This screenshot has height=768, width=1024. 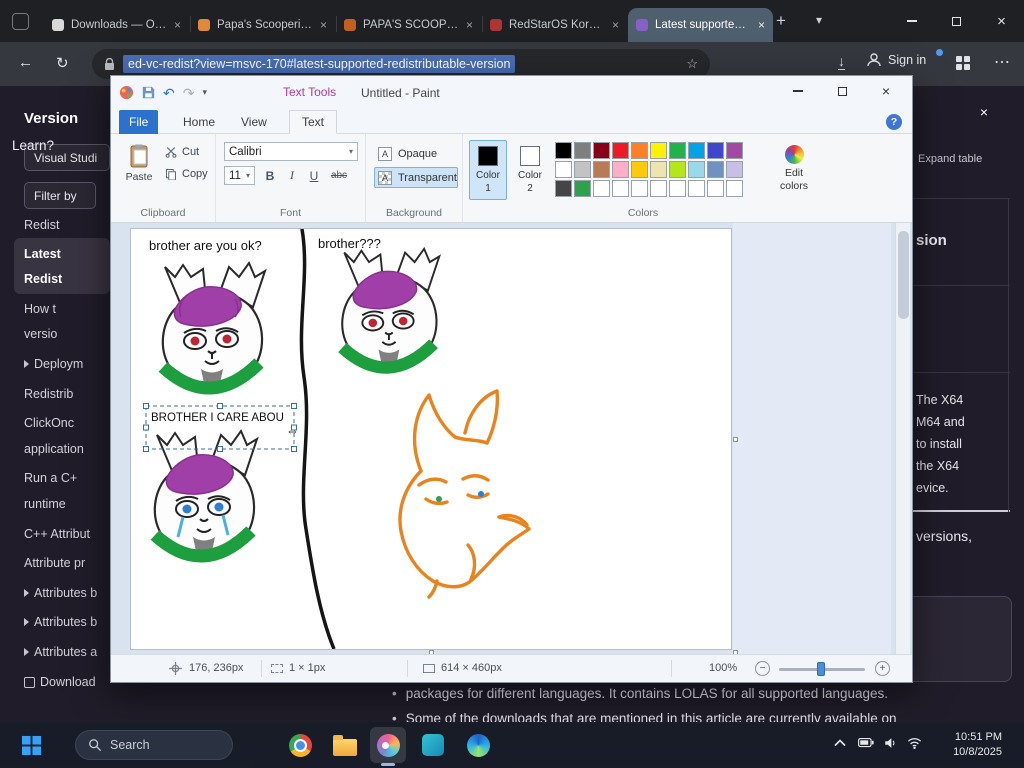 What do you see at coordinates (963, 63) in the screenshot?
I see `browser-essentials-icon` at bounding box center [963, 63].